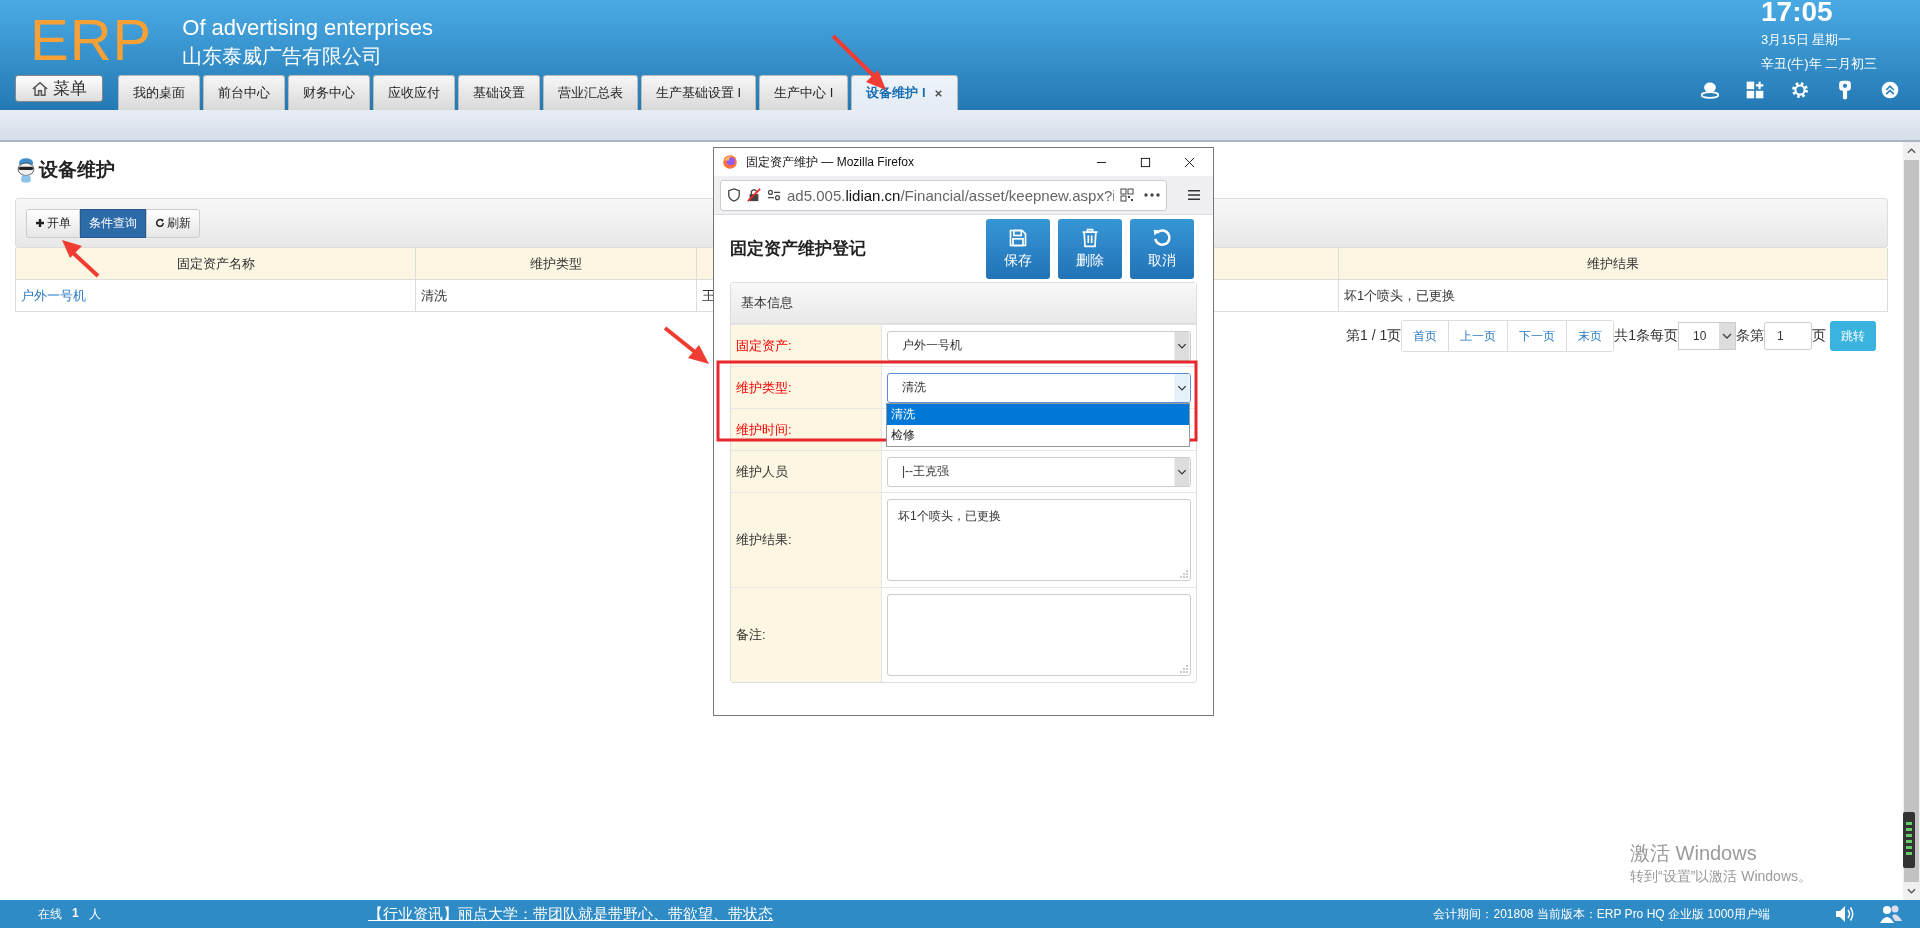  What do you see at coordinates (764, 345) in the screenshot?
I see `field-label: 固定资产:` at bounding box center [764, 345].